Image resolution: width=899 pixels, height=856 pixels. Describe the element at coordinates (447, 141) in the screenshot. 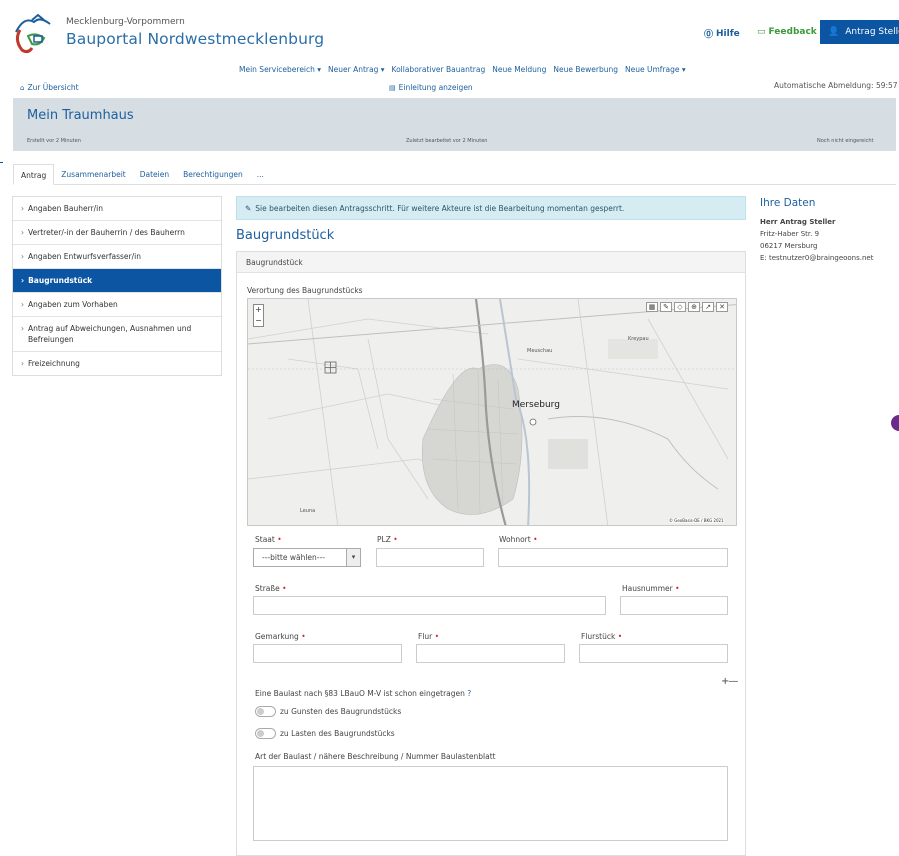

I see `edited-info: Zuletzt bearbeitet vor 2 Minuten` at that location.